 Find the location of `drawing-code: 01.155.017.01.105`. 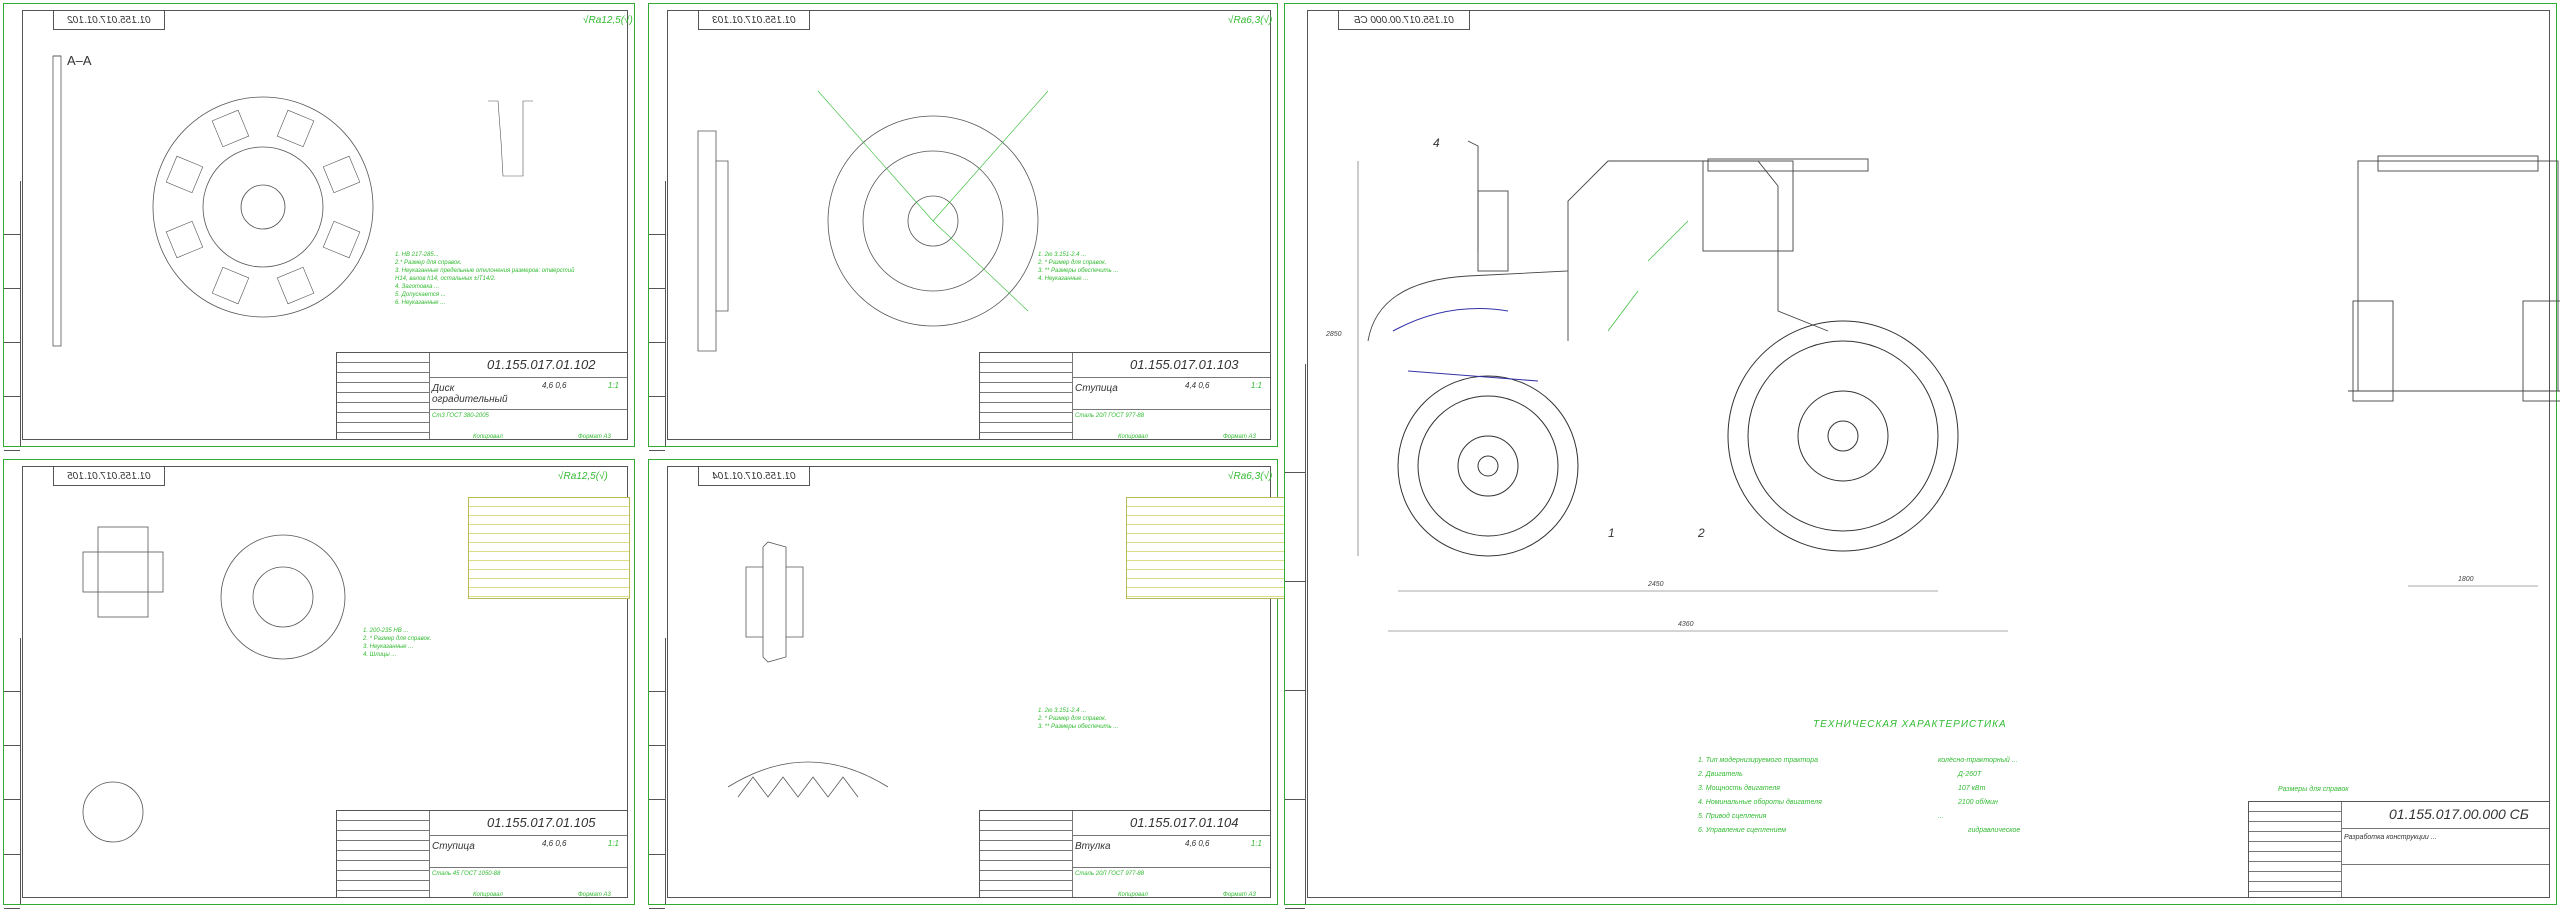

drawing-code: 01.155.017.01.105 is located at coordinates (541, 822).